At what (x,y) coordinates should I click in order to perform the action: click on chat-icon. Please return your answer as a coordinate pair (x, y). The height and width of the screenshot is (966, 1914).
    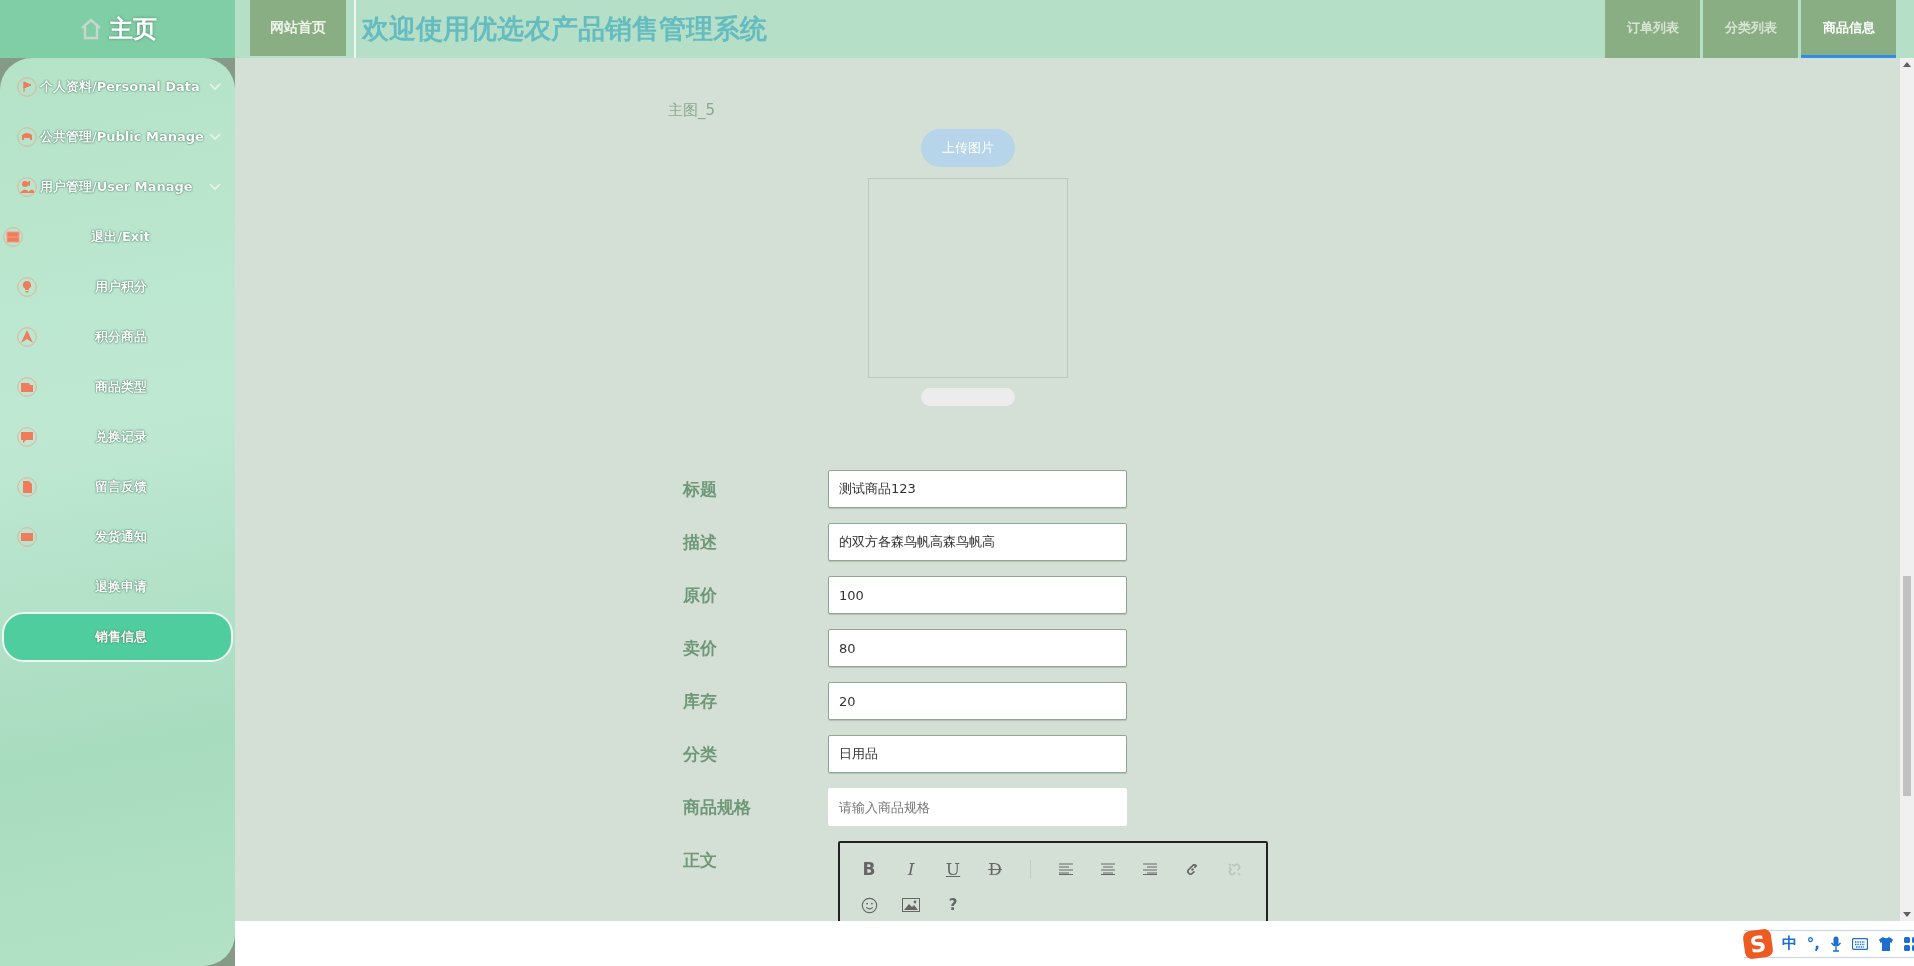
    Looking at the image, I should click on (27, 437).